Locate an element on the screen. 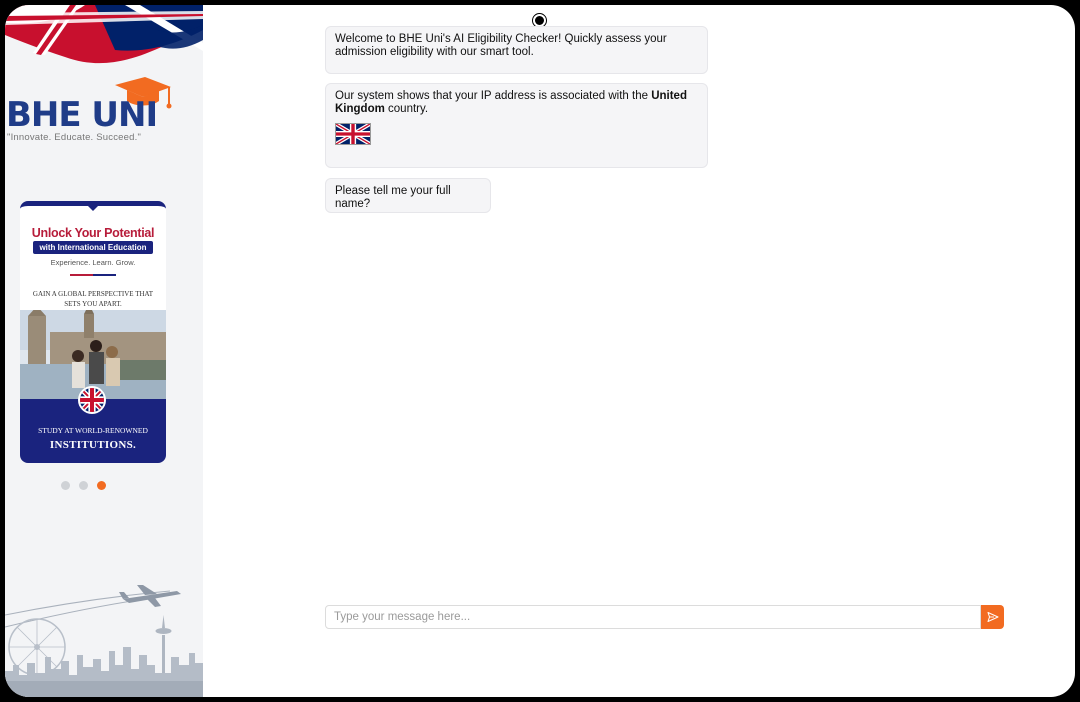 The width and height of the screenshot is (1080, 702). logo-text: BHE UNI is located at coordinates (82, 115).